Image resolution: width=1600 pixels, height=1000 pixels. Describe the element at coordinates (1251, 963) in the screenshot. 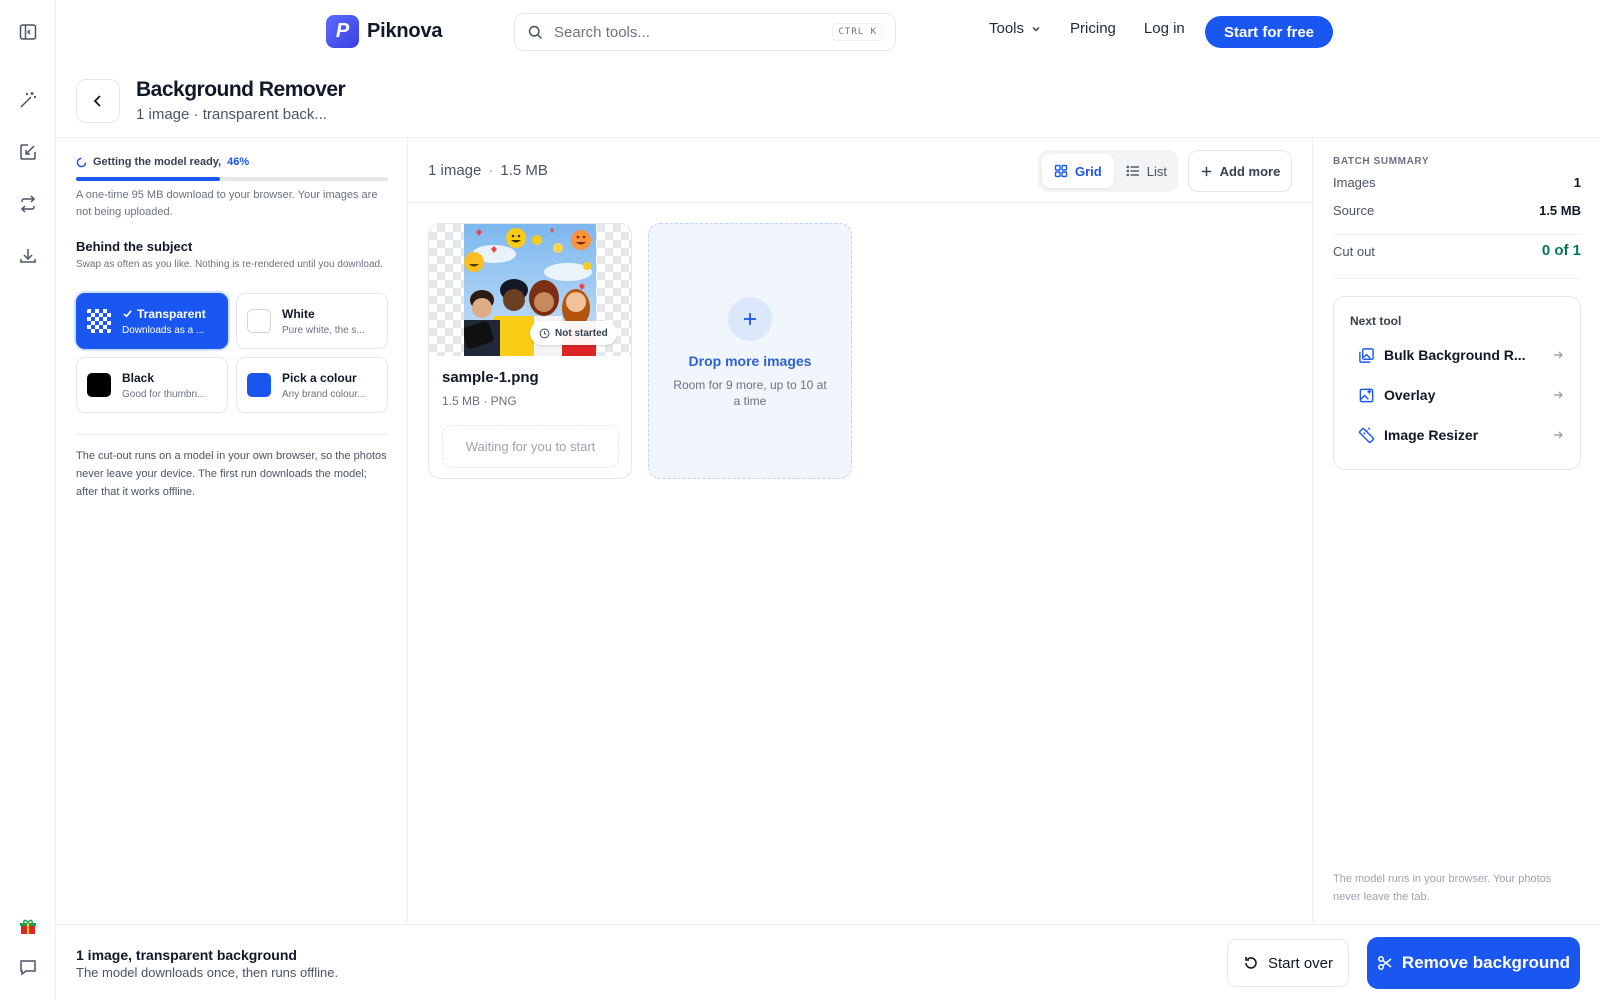

I see `reset-icon` at that location.